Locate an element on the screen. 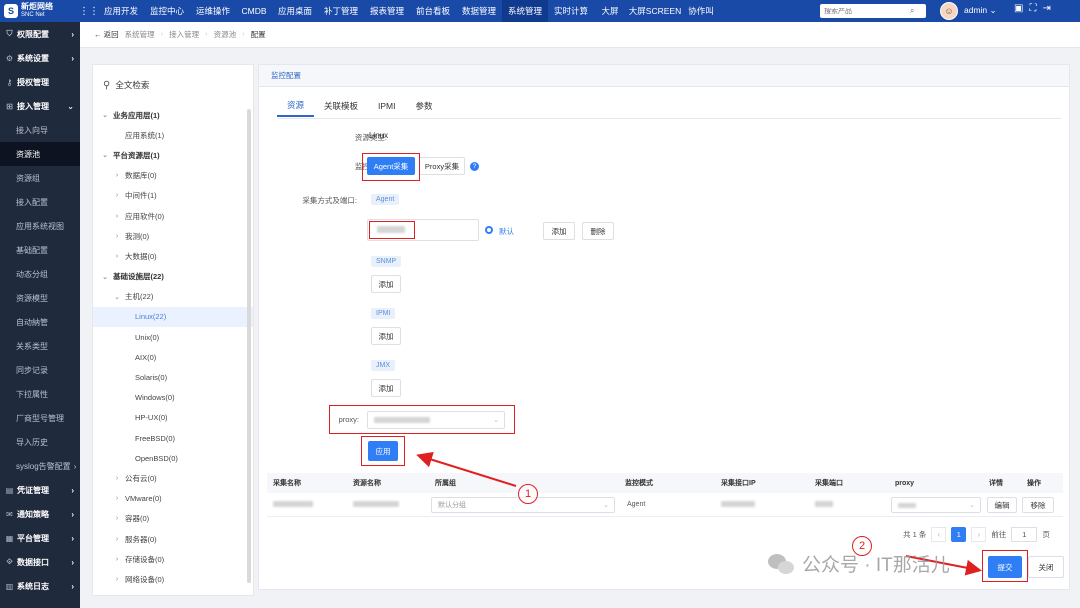 The width and height of the screenshot is (1080, 608). annotation-arrows is located at coordinates (699, 513).